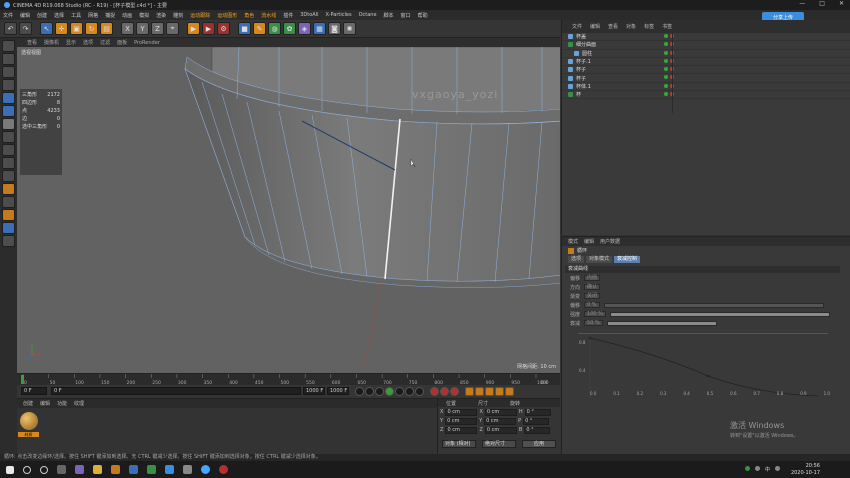  I want to click on preview-end-field: 1000 F, so click(338, 391).